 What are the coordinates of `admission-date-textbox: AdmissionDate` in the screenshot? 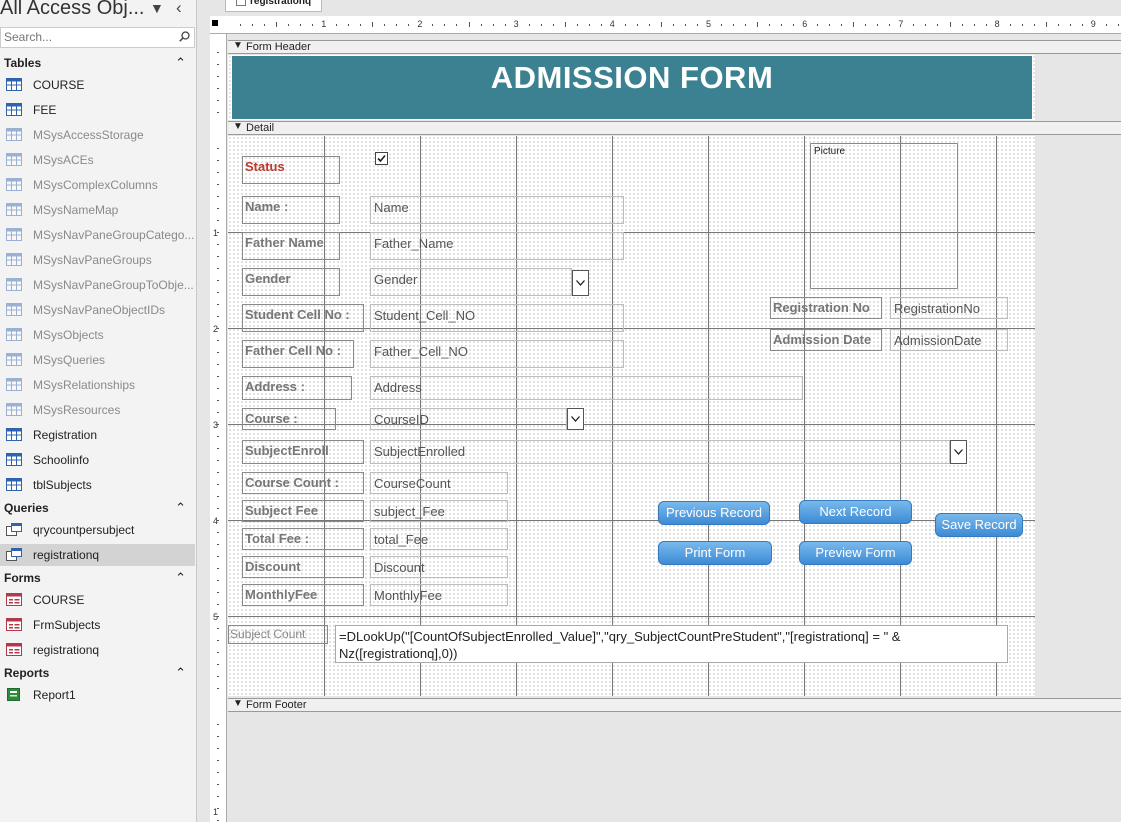 It's located at (949, 340).